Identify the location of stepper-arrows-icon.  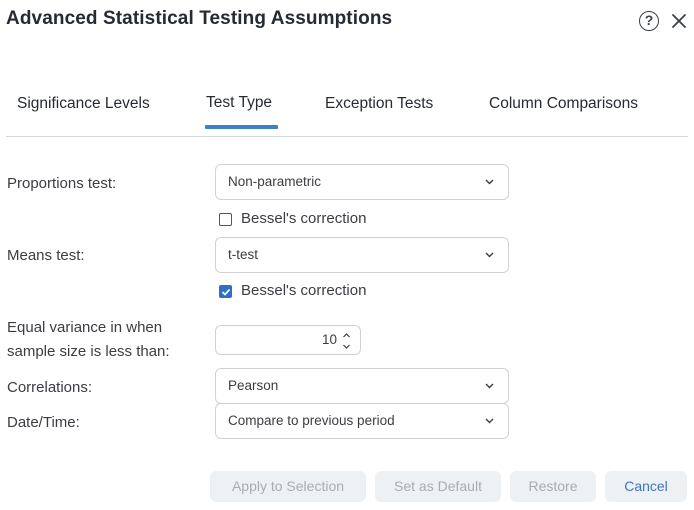
(346, 341).